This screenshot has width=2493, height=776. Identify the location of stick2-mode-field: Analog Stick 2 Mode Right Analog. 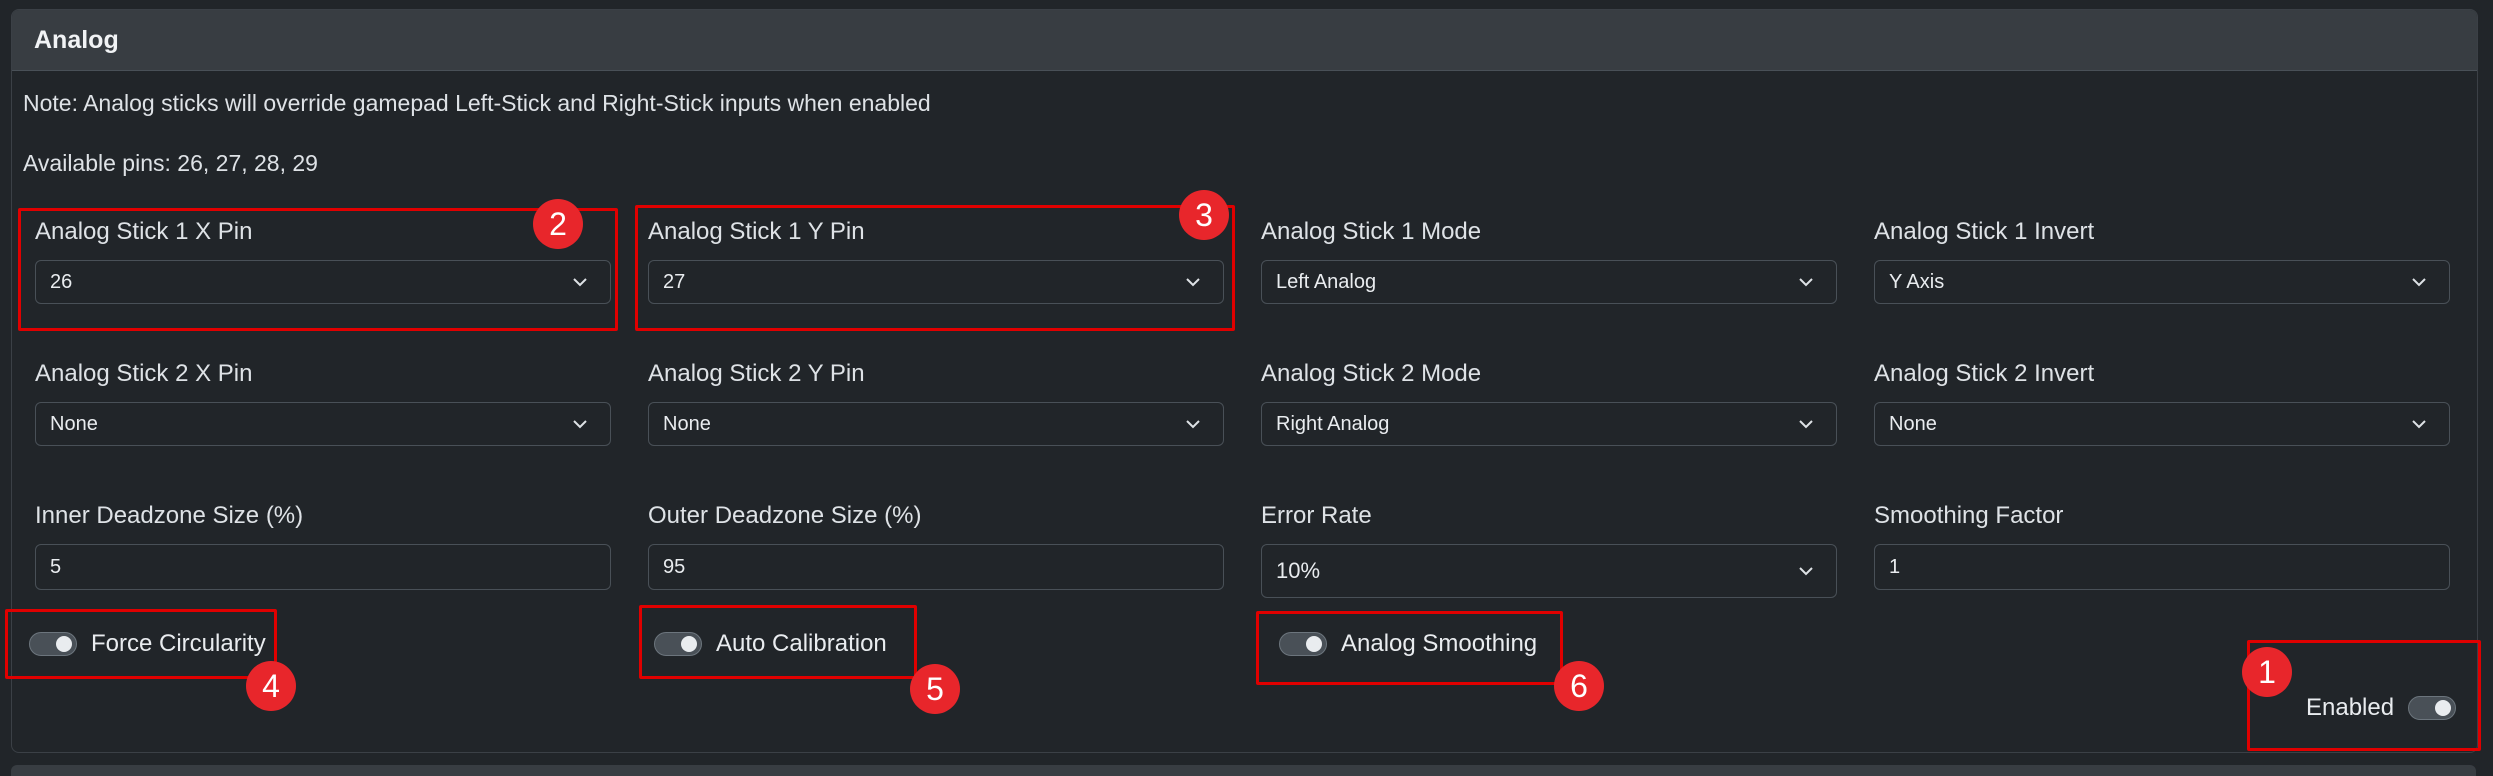
(1549, 403).